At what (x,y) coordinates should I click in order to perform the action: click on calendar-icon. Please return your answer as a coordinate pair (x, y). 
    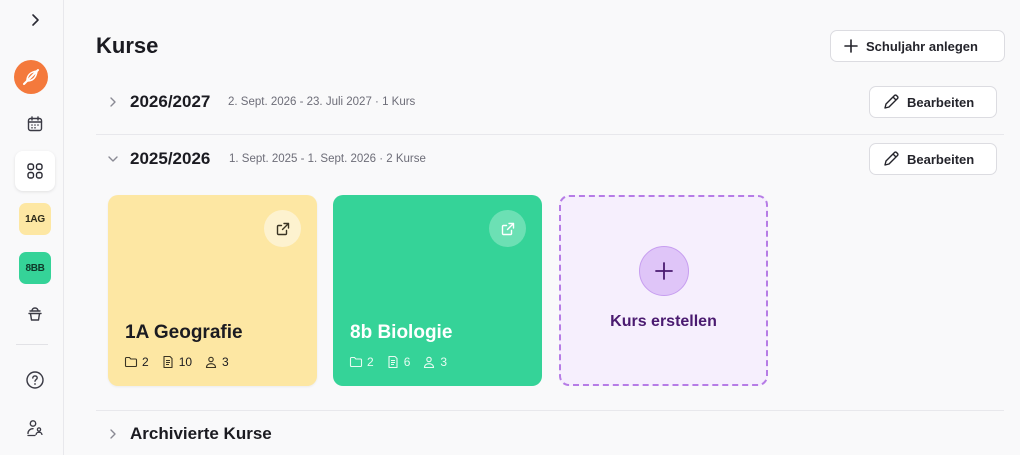
    Looking at the image, I should click on (35, 124).